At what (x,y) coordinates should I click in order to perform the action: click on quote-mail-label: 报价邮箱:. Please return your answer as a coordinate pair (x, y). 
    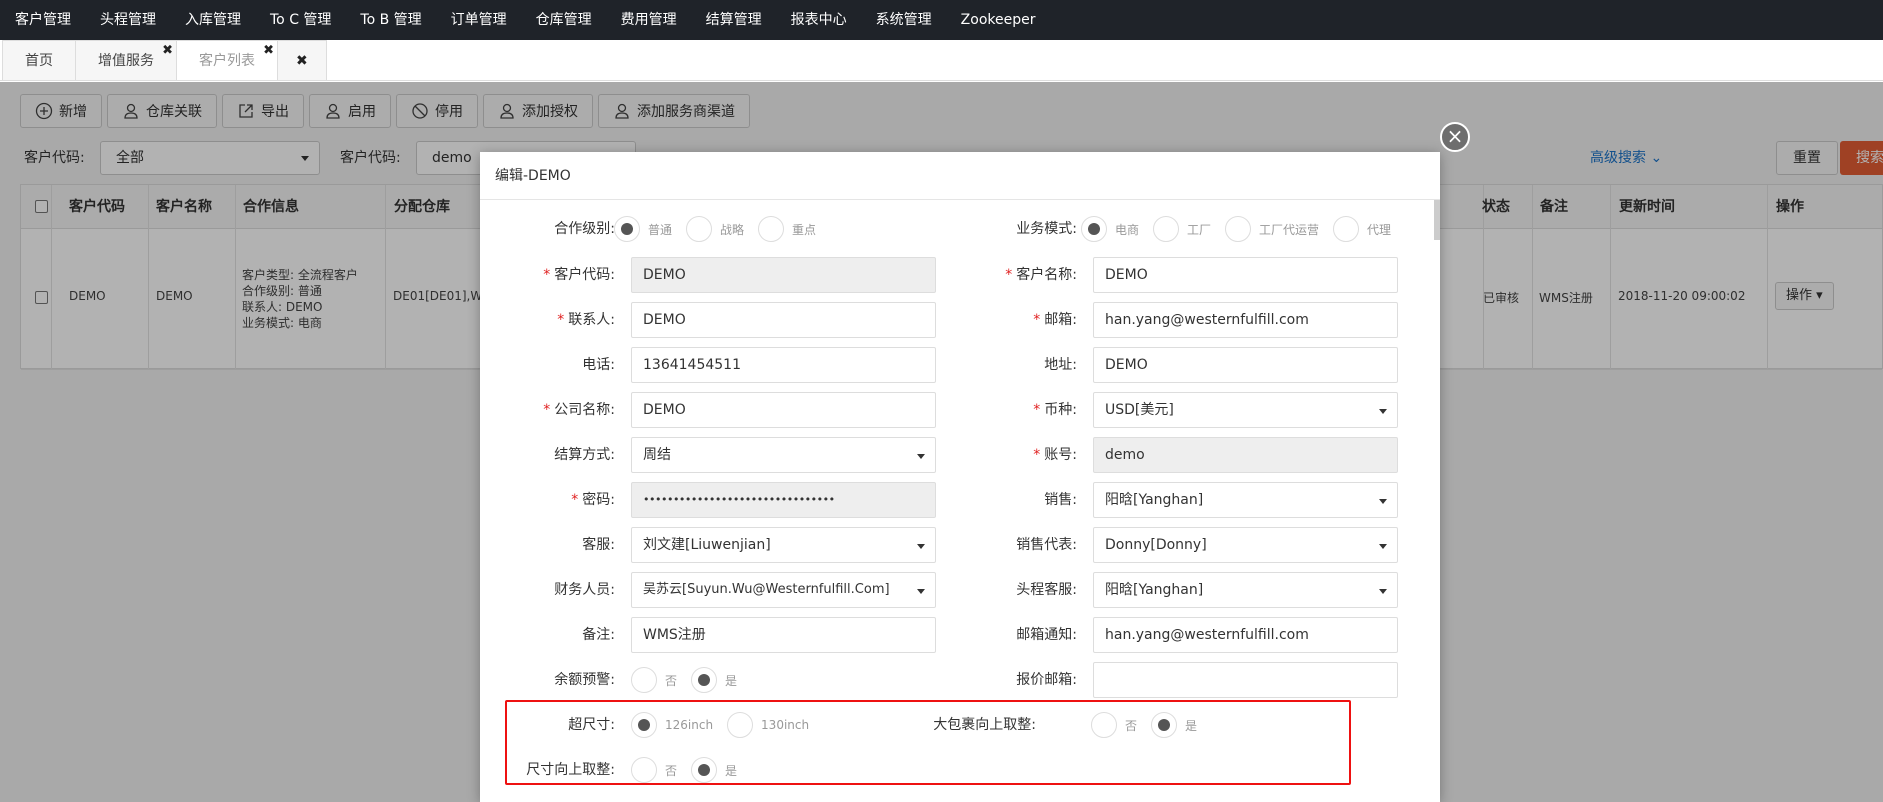
    Looking at the image, I should click on (1046, 680).